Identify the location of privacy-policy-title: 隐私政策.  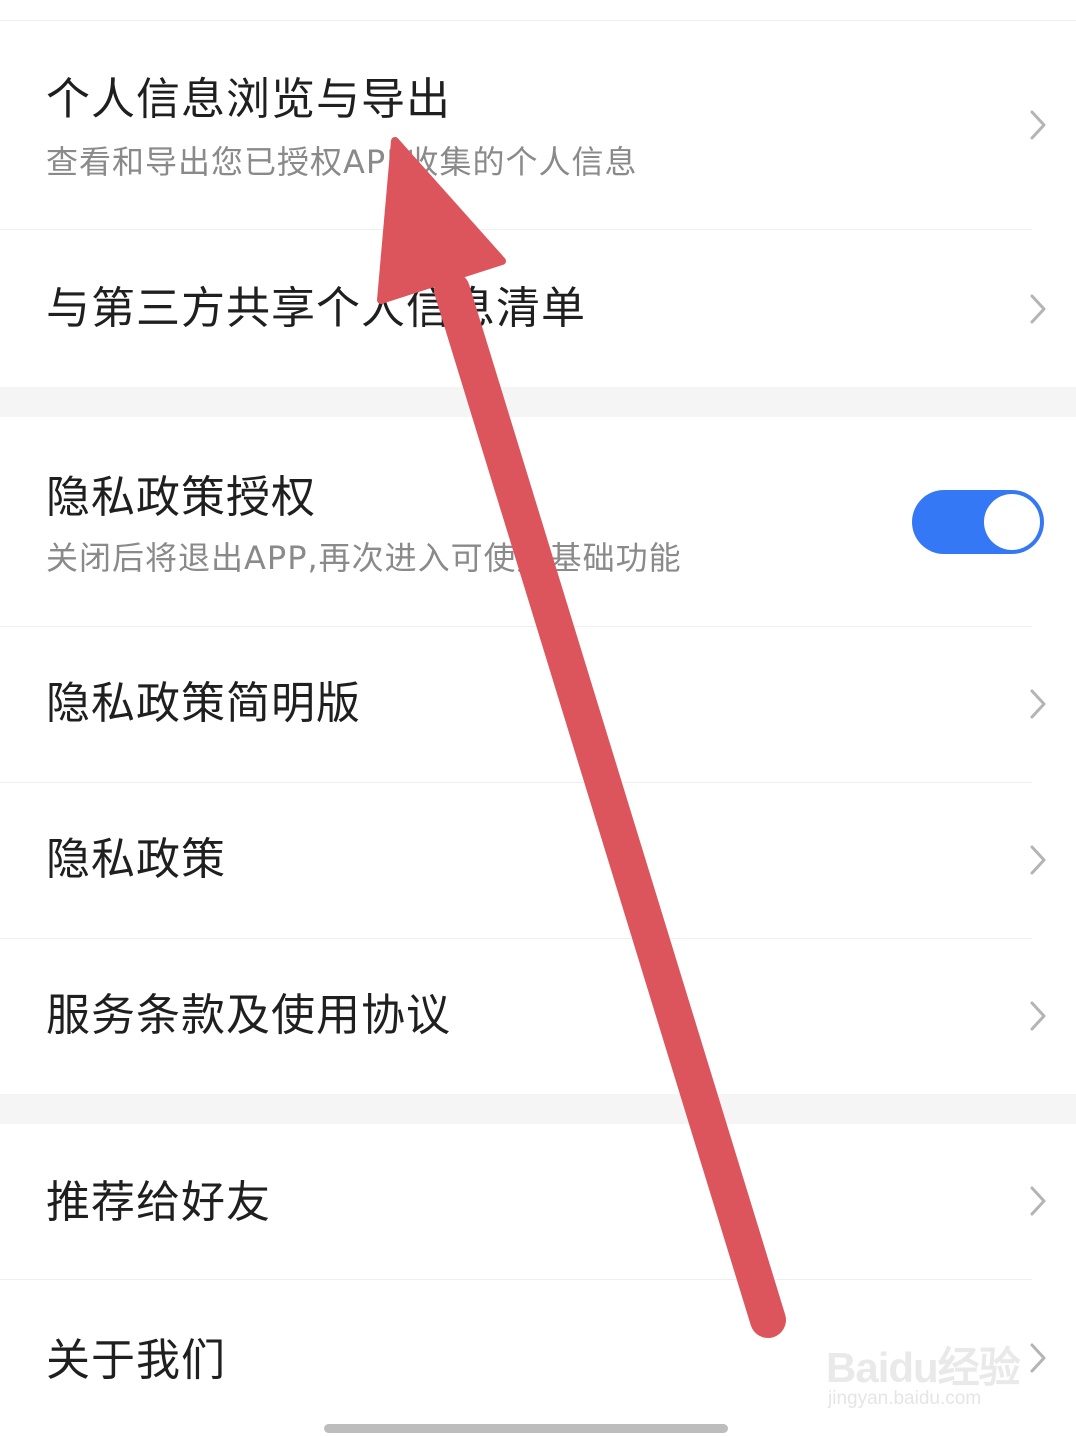
(136, 859).